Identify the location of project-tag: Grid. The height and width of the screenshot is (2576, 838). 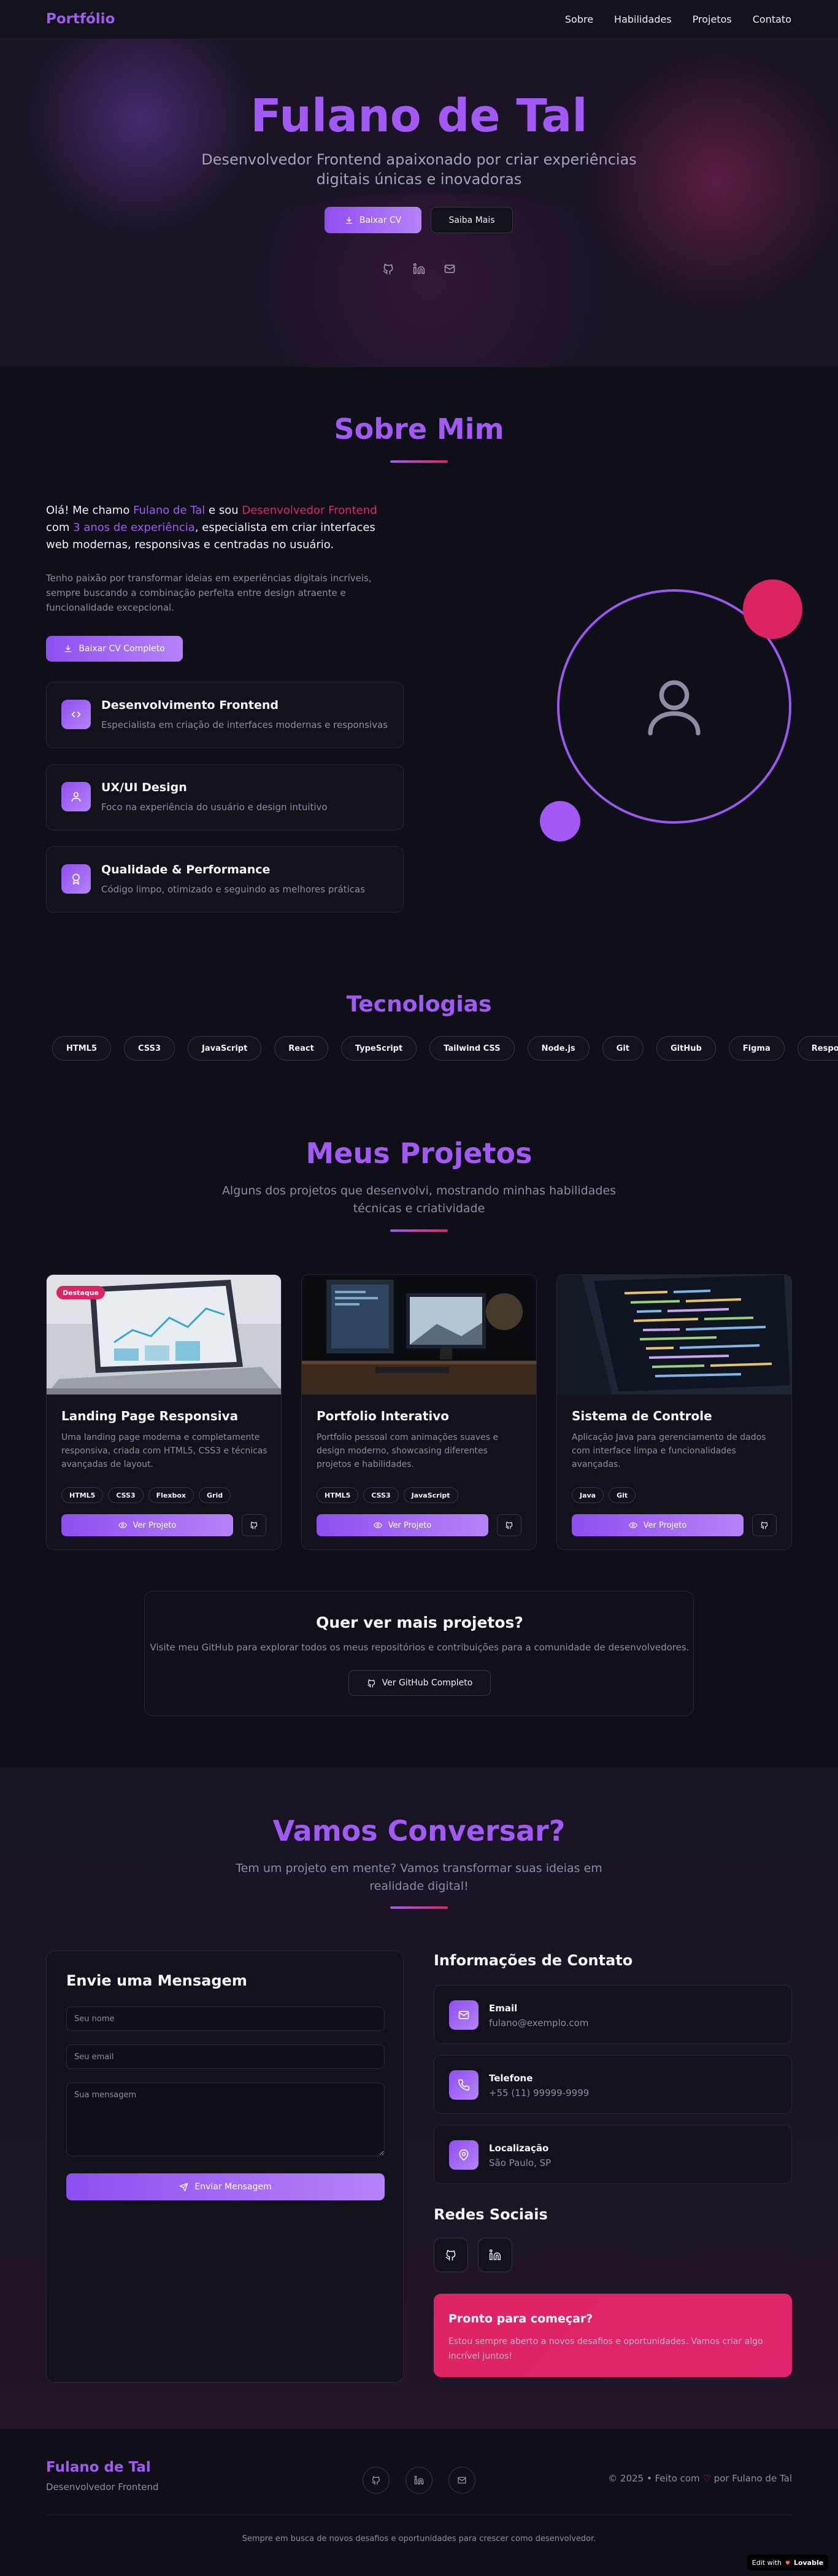
(214, 1495).